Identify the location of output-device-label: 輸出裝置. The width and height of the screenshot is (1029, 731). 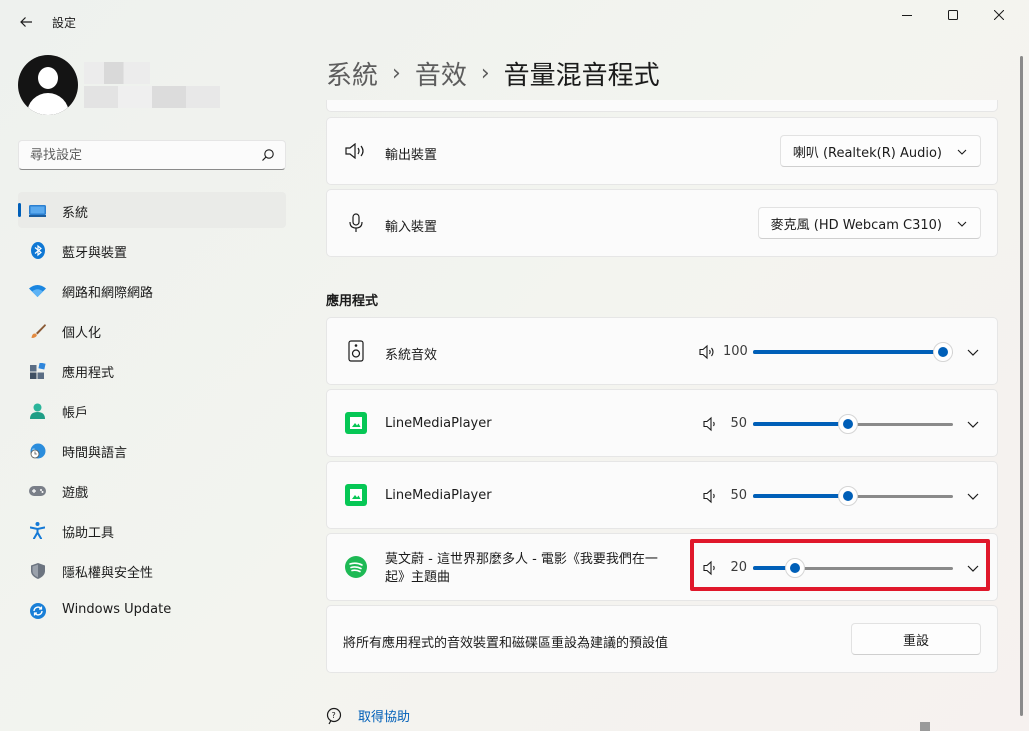
(411, 155).